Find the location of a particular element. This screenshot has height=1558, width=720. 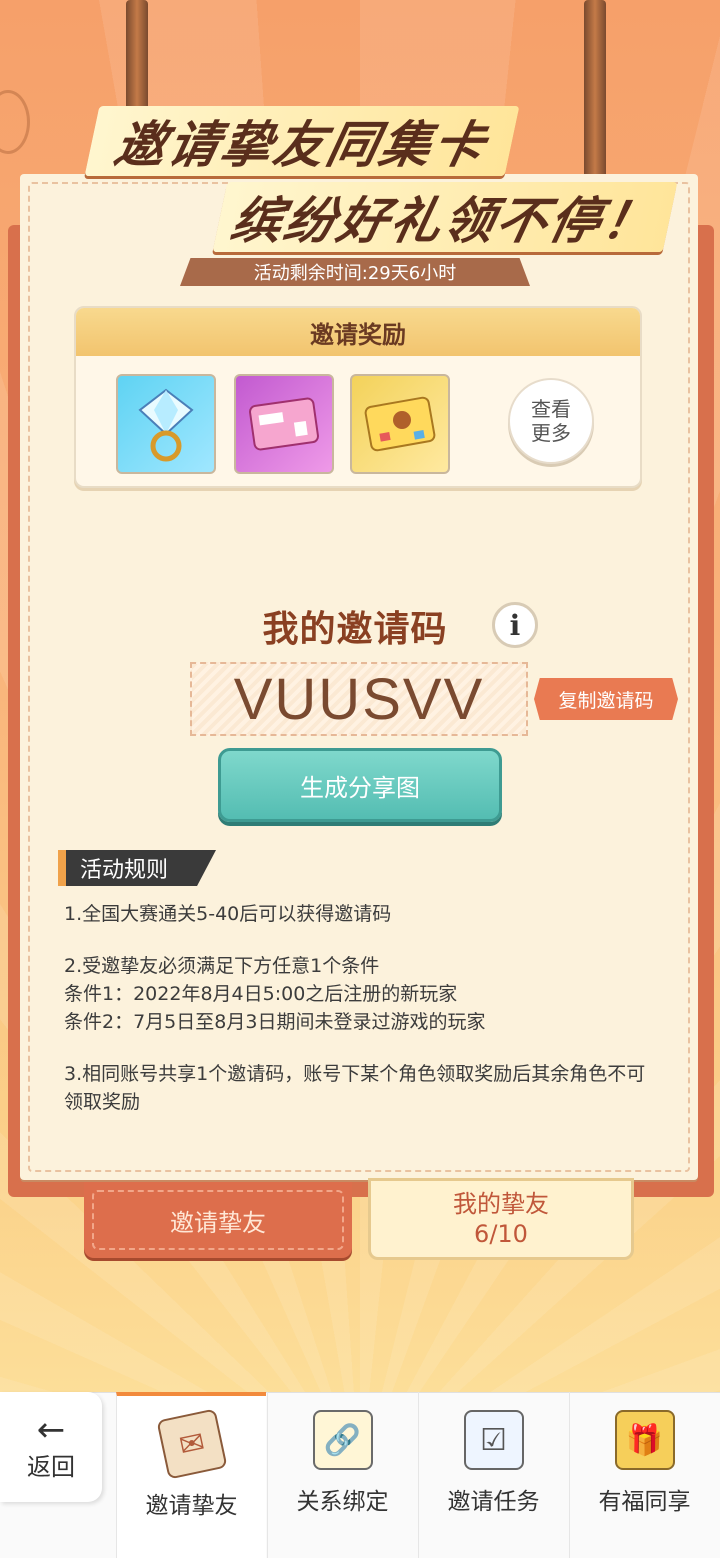

reward-item-gold-card is located at coordinates (400, 424).